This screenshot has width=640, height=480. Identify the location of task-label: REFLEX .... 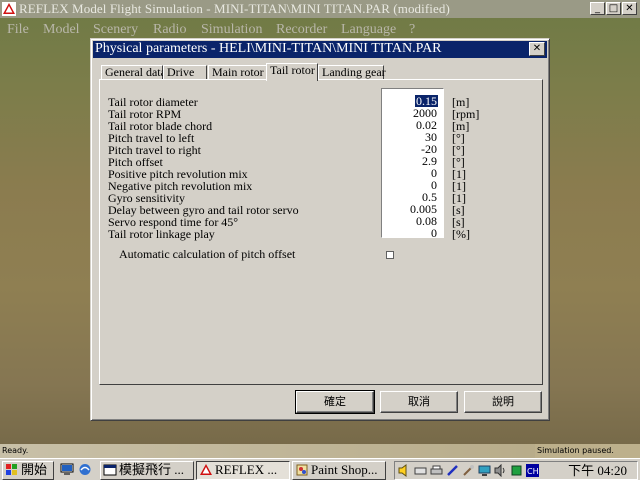
(246, 469).